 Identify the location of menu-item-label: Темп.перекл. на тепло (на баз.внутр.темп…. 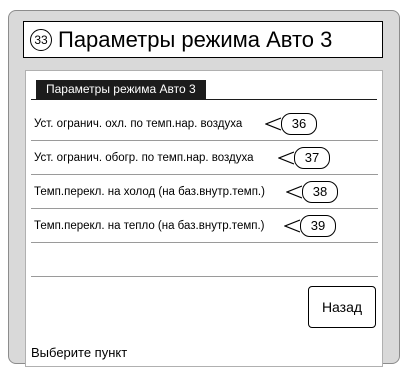
(149, 226).